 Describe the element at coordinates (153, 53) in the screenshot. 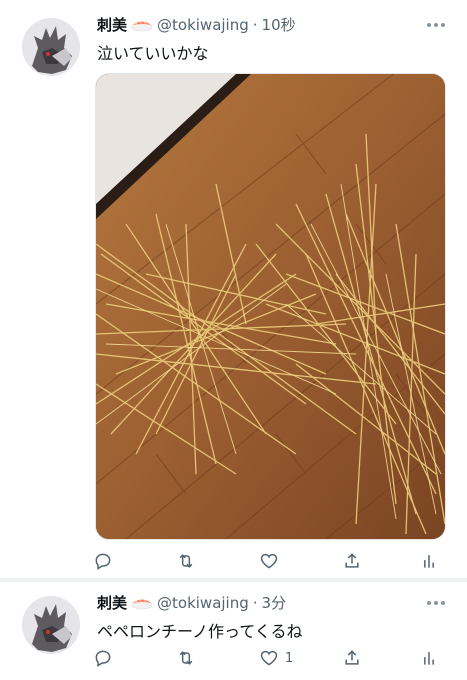

I see `tweet-text: 泣いていいかな` at that location.